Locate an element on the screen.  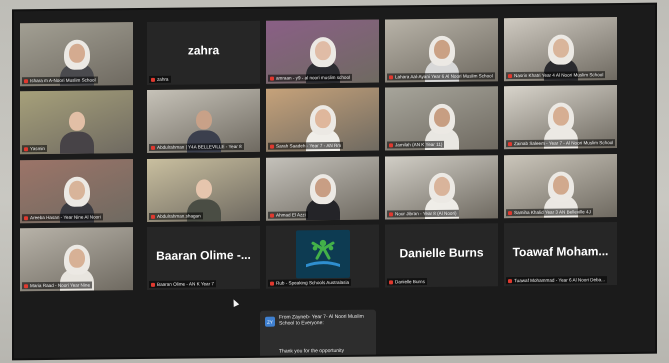
participant-tile: Rub - Speaking Schools Australasia is located at coordinates (322, 256).